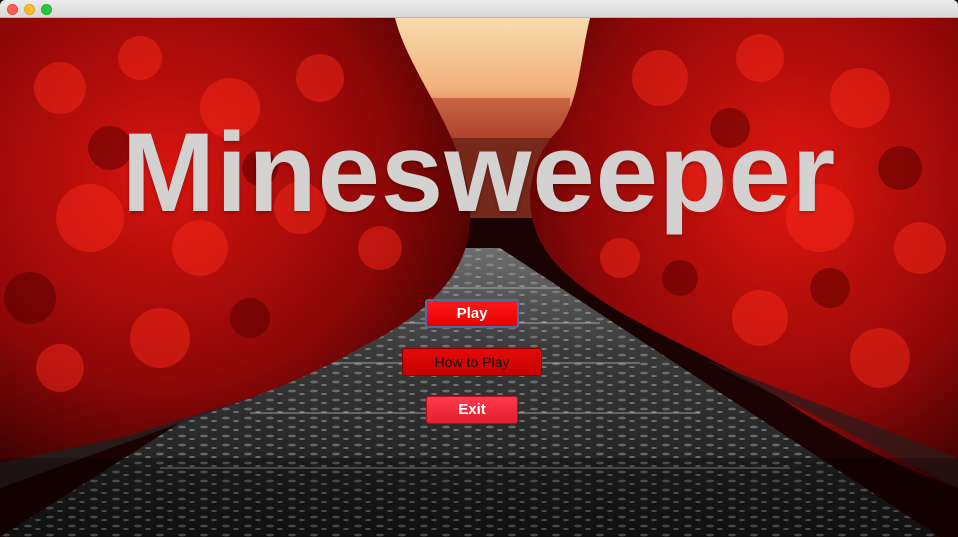  What do you see at coordinates (479, 9) in the screenshot?
I see `window-titlebar` at bounding box center [479, 9].